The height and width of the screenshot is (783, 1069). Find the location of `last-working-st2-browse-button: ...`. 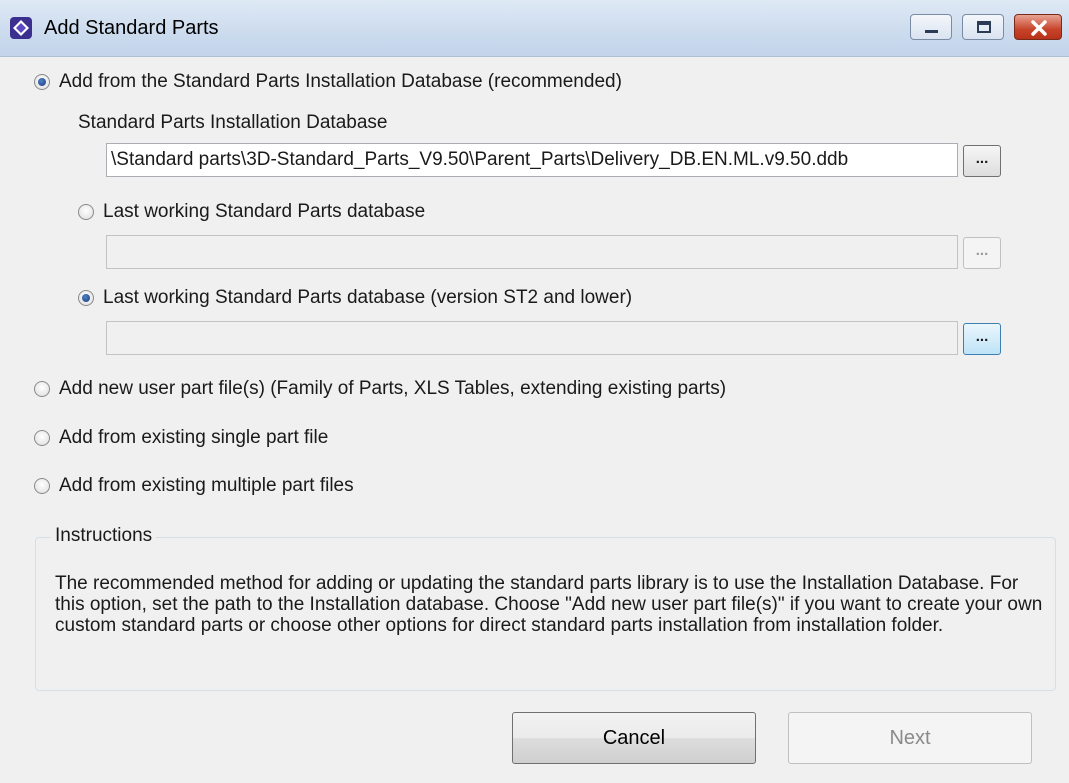

last-working-st2-browse-button: ... is located at coordinates (982, 339).